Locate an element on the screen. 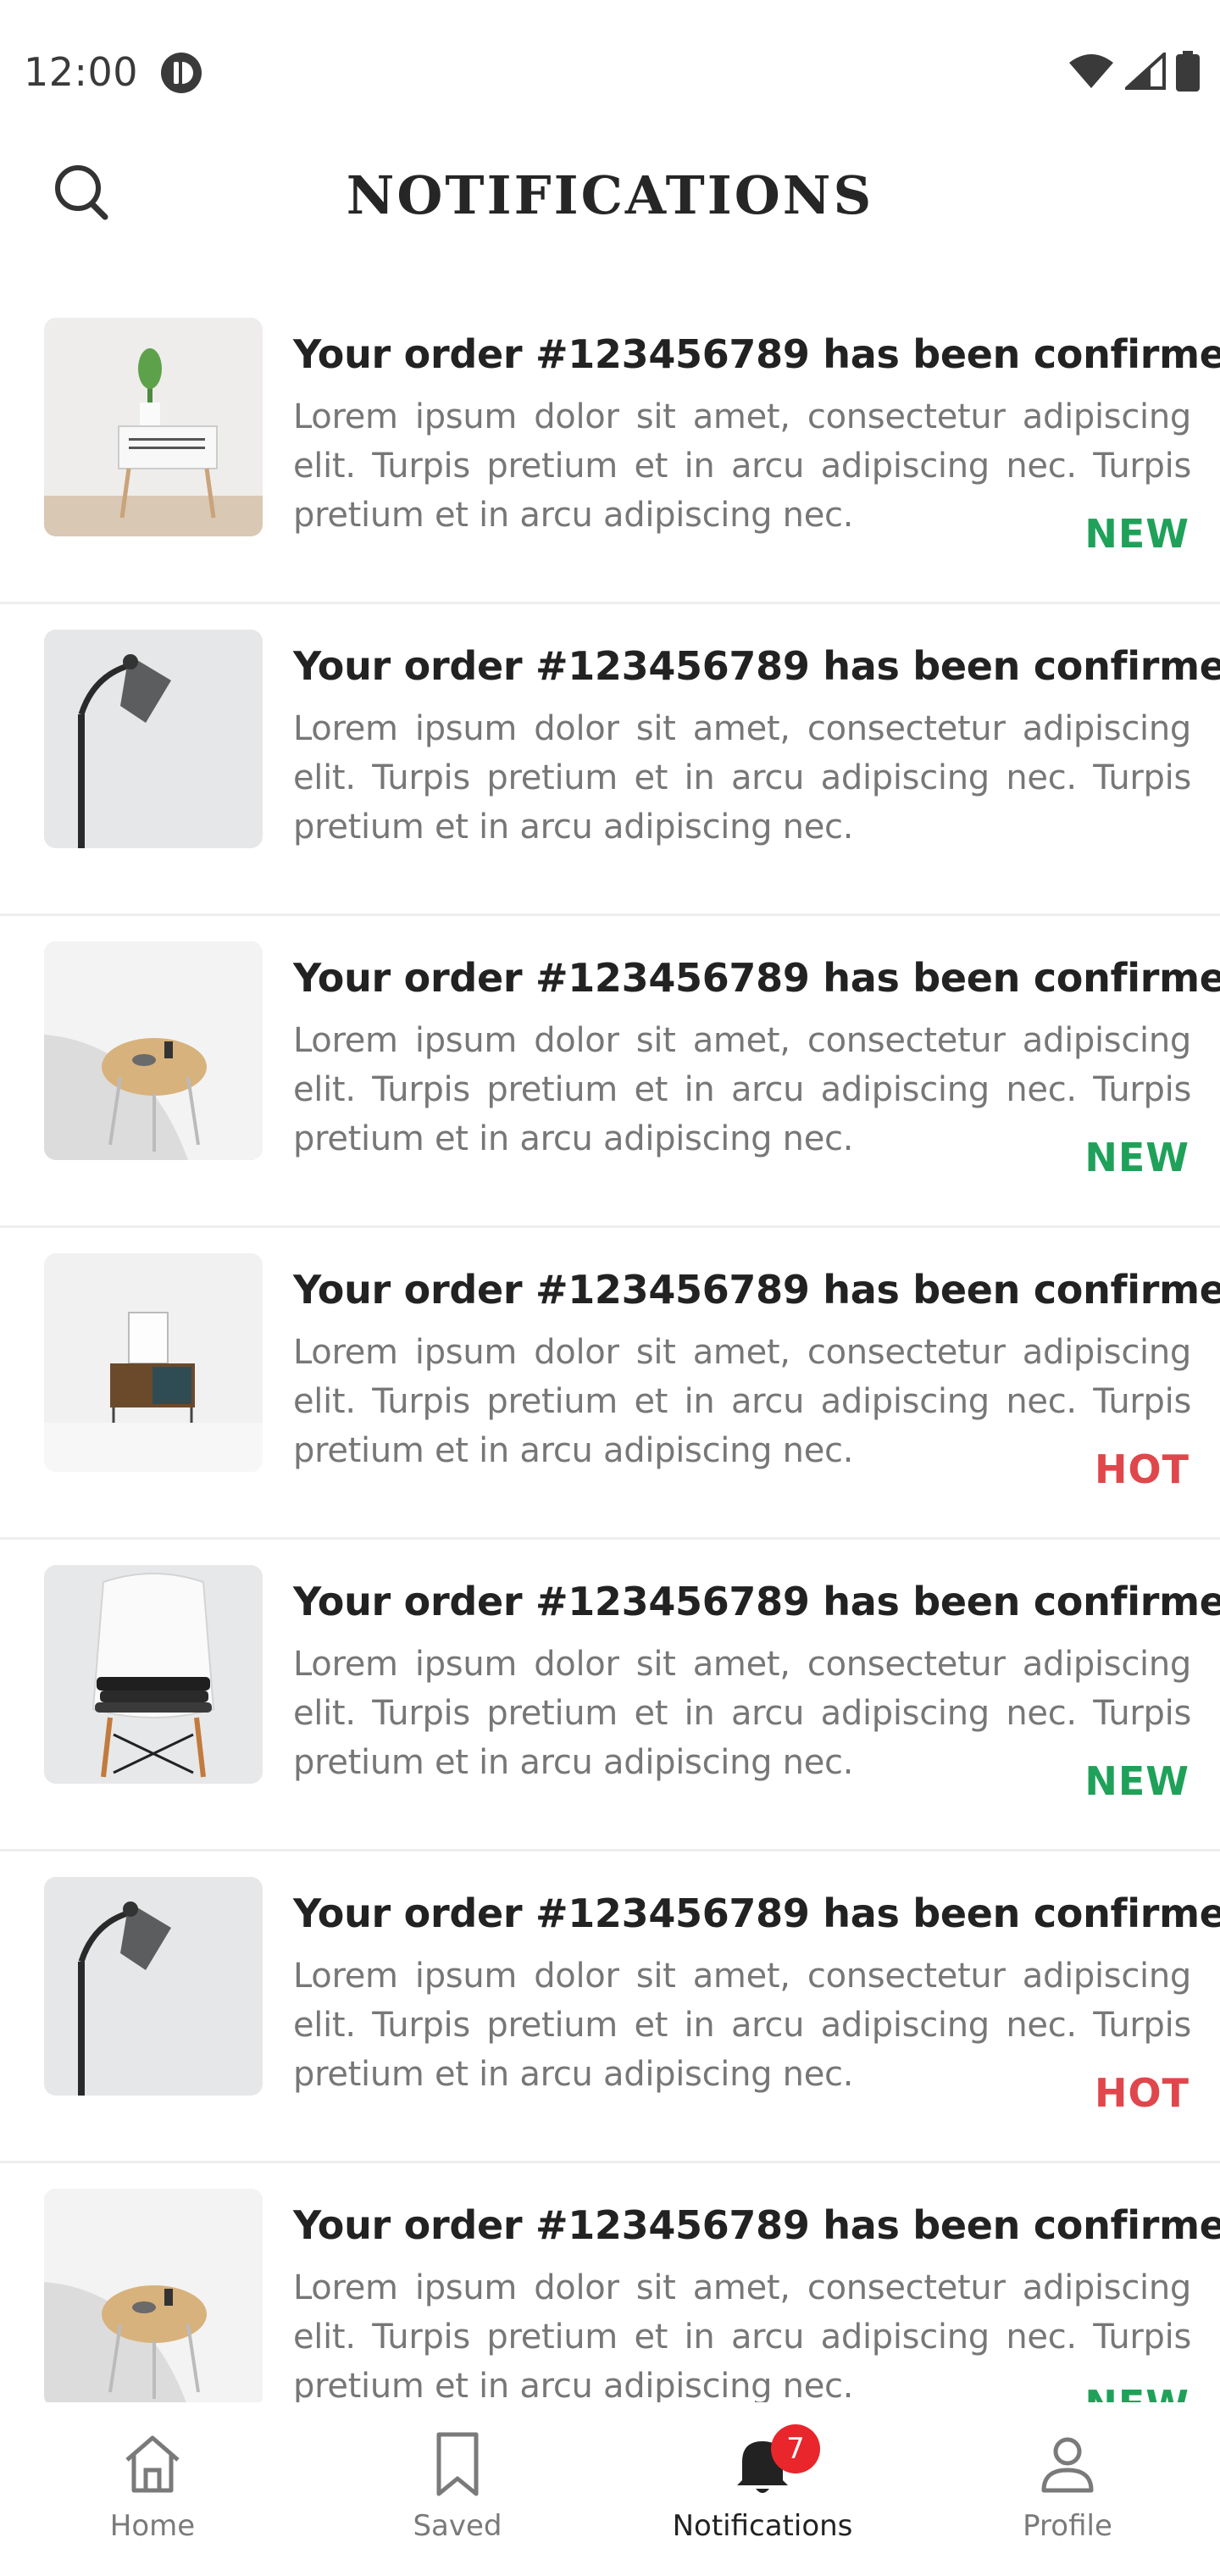 The height and width of the screenshot is (2576, 1220). app-header: NOTIFICATIONS is located at coordinates (610, 216).